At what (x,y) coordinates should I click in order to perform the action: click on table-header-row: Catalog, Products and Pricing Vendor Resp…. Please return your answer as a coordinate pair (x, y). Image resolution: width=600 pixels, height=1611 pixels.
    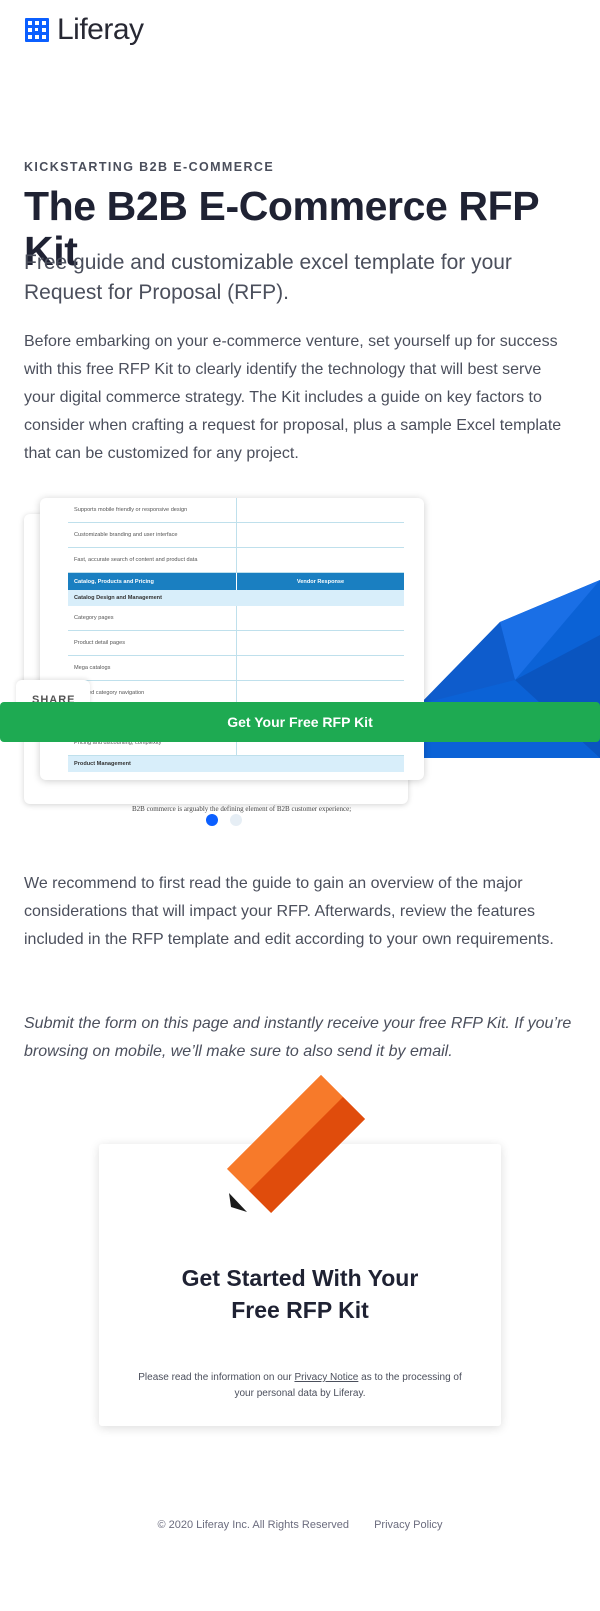
    Looking at the image, I should click on (236, 581).